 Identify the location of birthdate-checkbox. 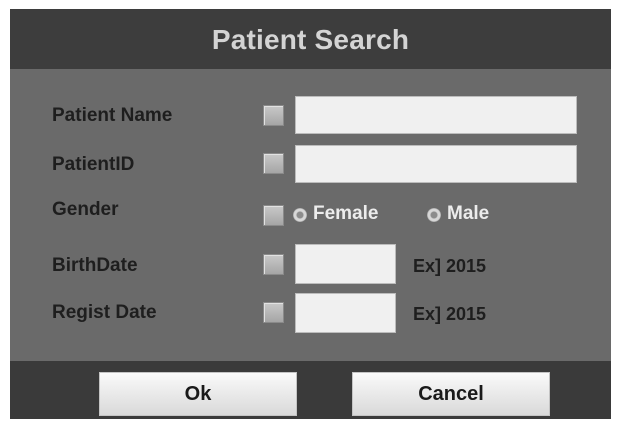
(273, 264).